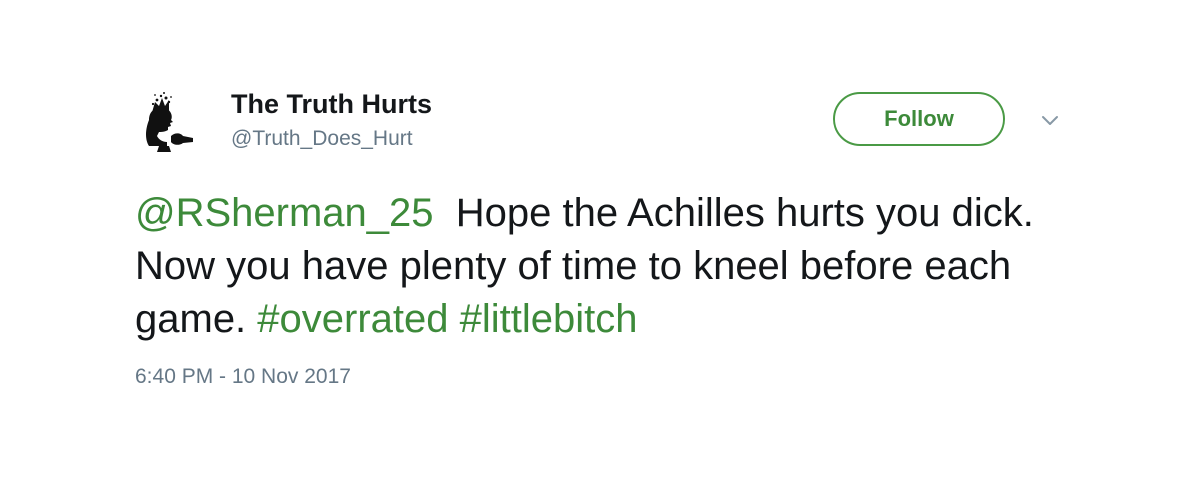 The height and width of the screenshot is (489, 1200). I want to click on tweet-menu-button, so click(1050, 121).